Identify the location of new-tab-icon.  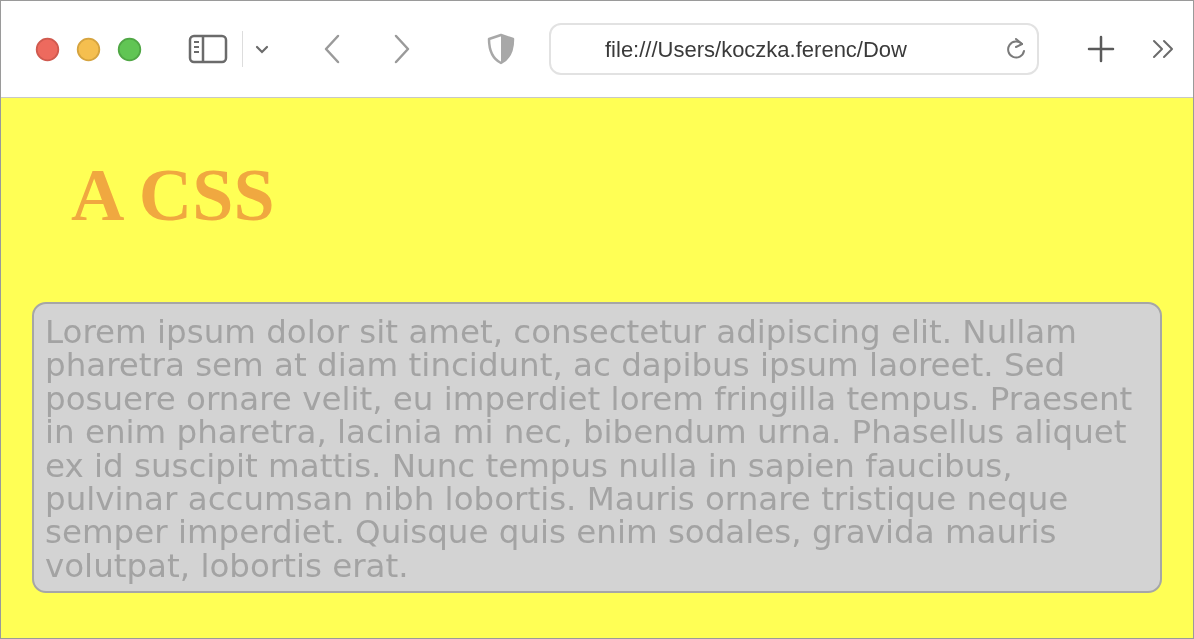
(1101, 49).